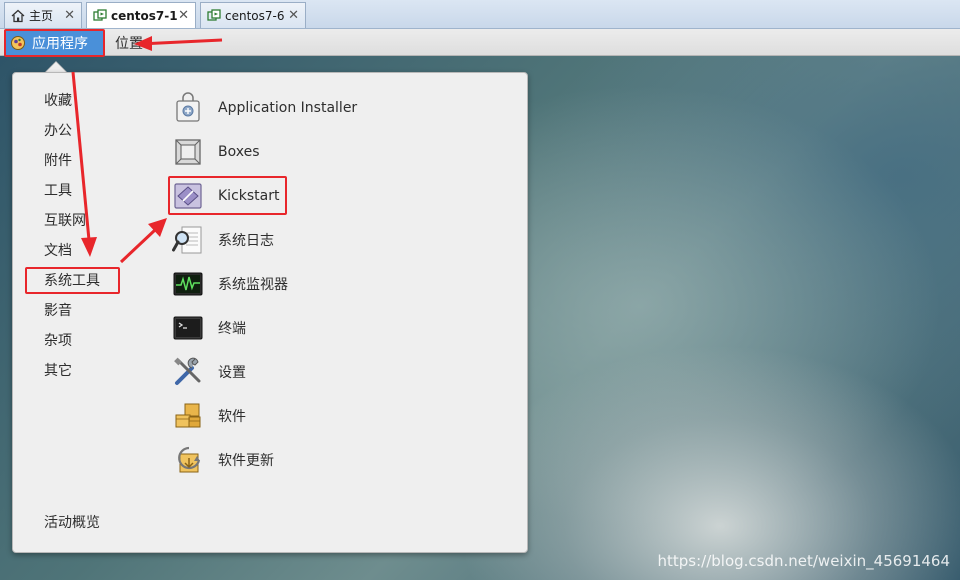 The width and height of the screenshot is (960, 580). I want to click on app-label: 终端, so click(232, 329).